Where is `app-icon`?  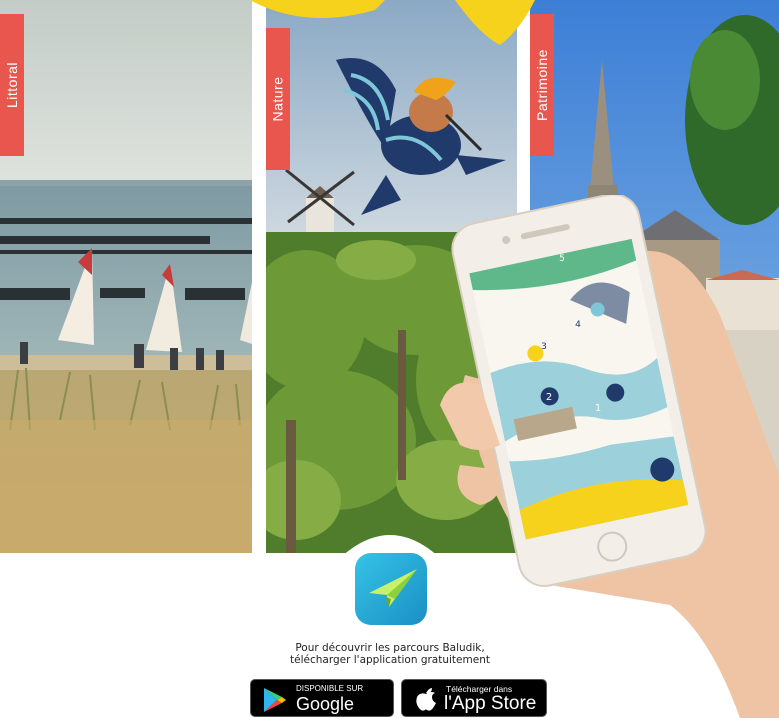 app-icon is located at coordinates (391, 589).